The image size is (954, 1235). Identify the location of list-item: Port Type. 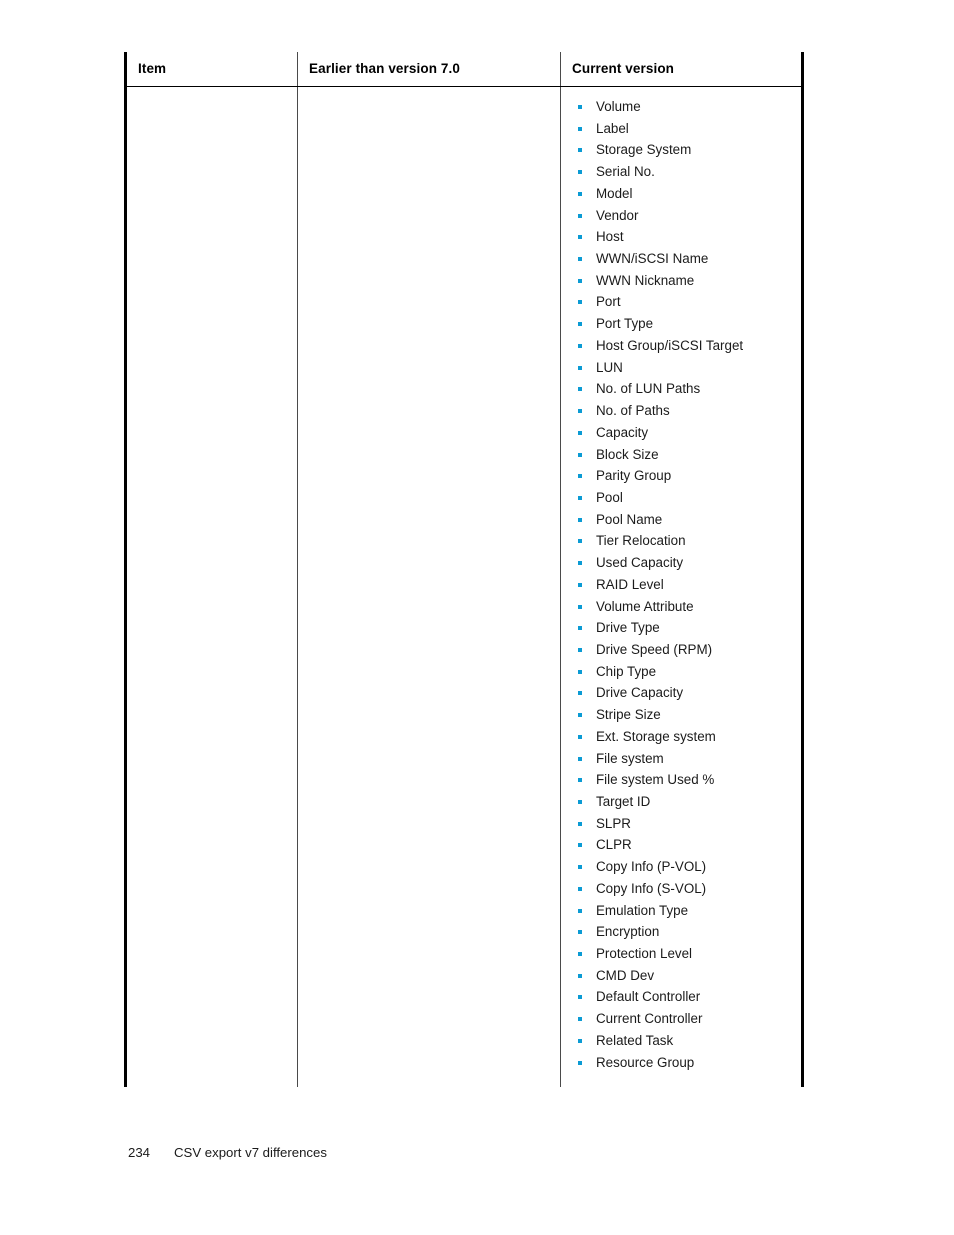
(681, 324).